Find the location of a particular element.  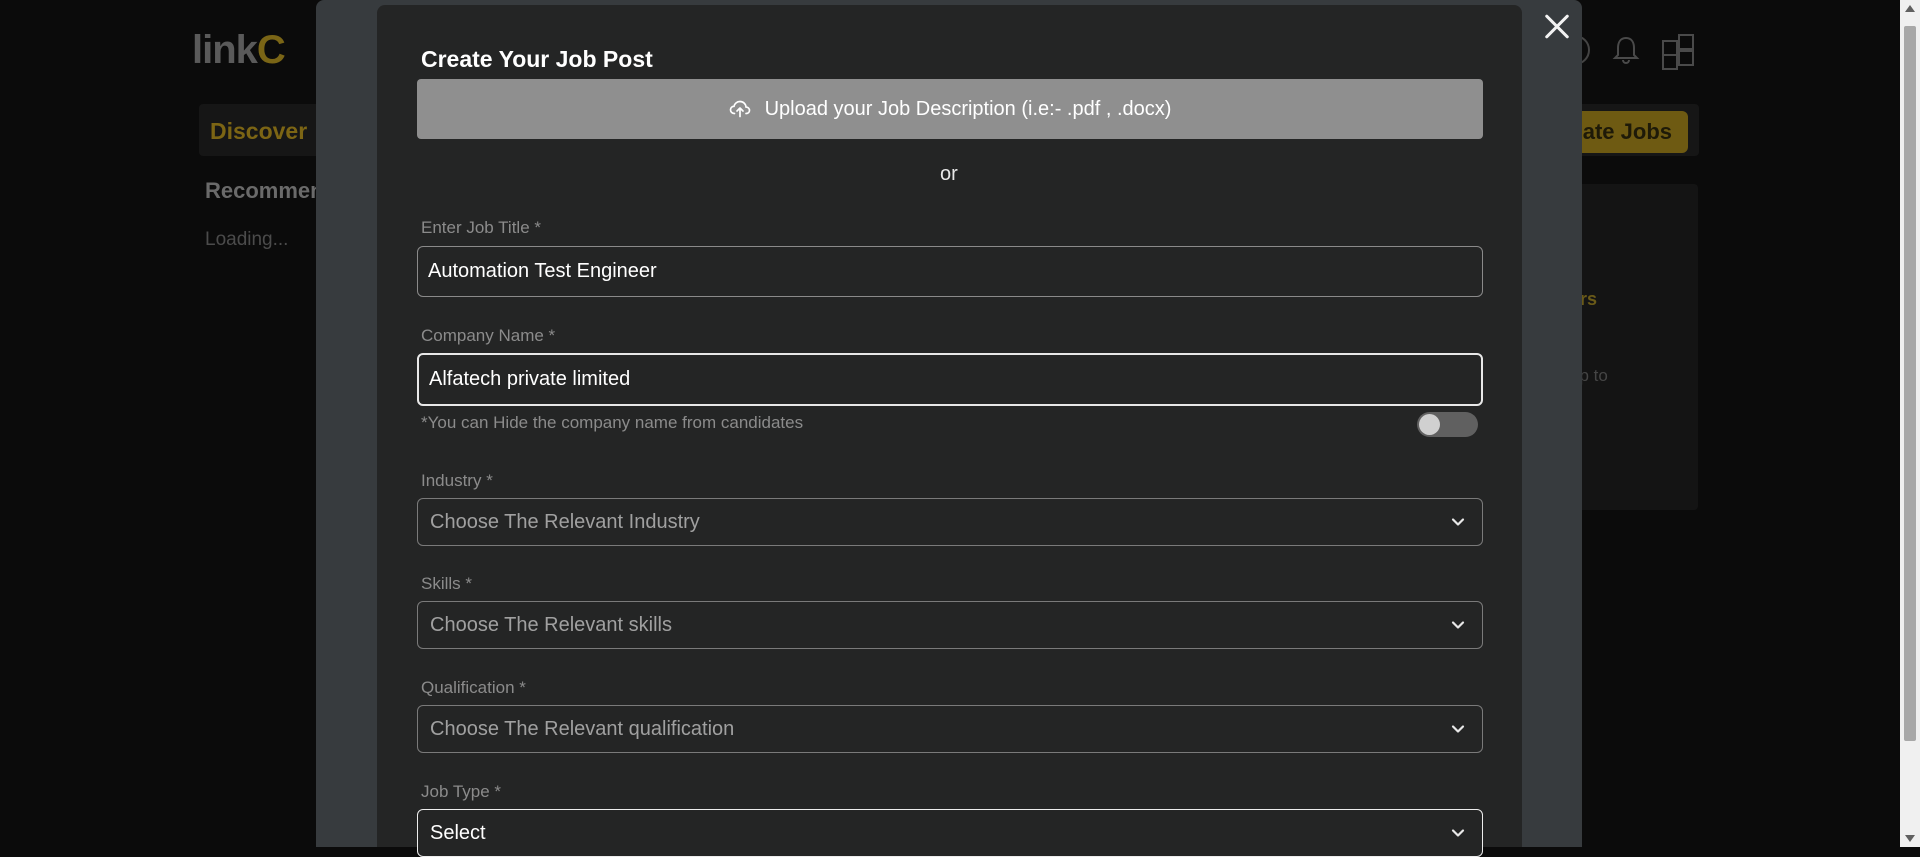

skills-label: Skills * is located at coordinates (447, 583).